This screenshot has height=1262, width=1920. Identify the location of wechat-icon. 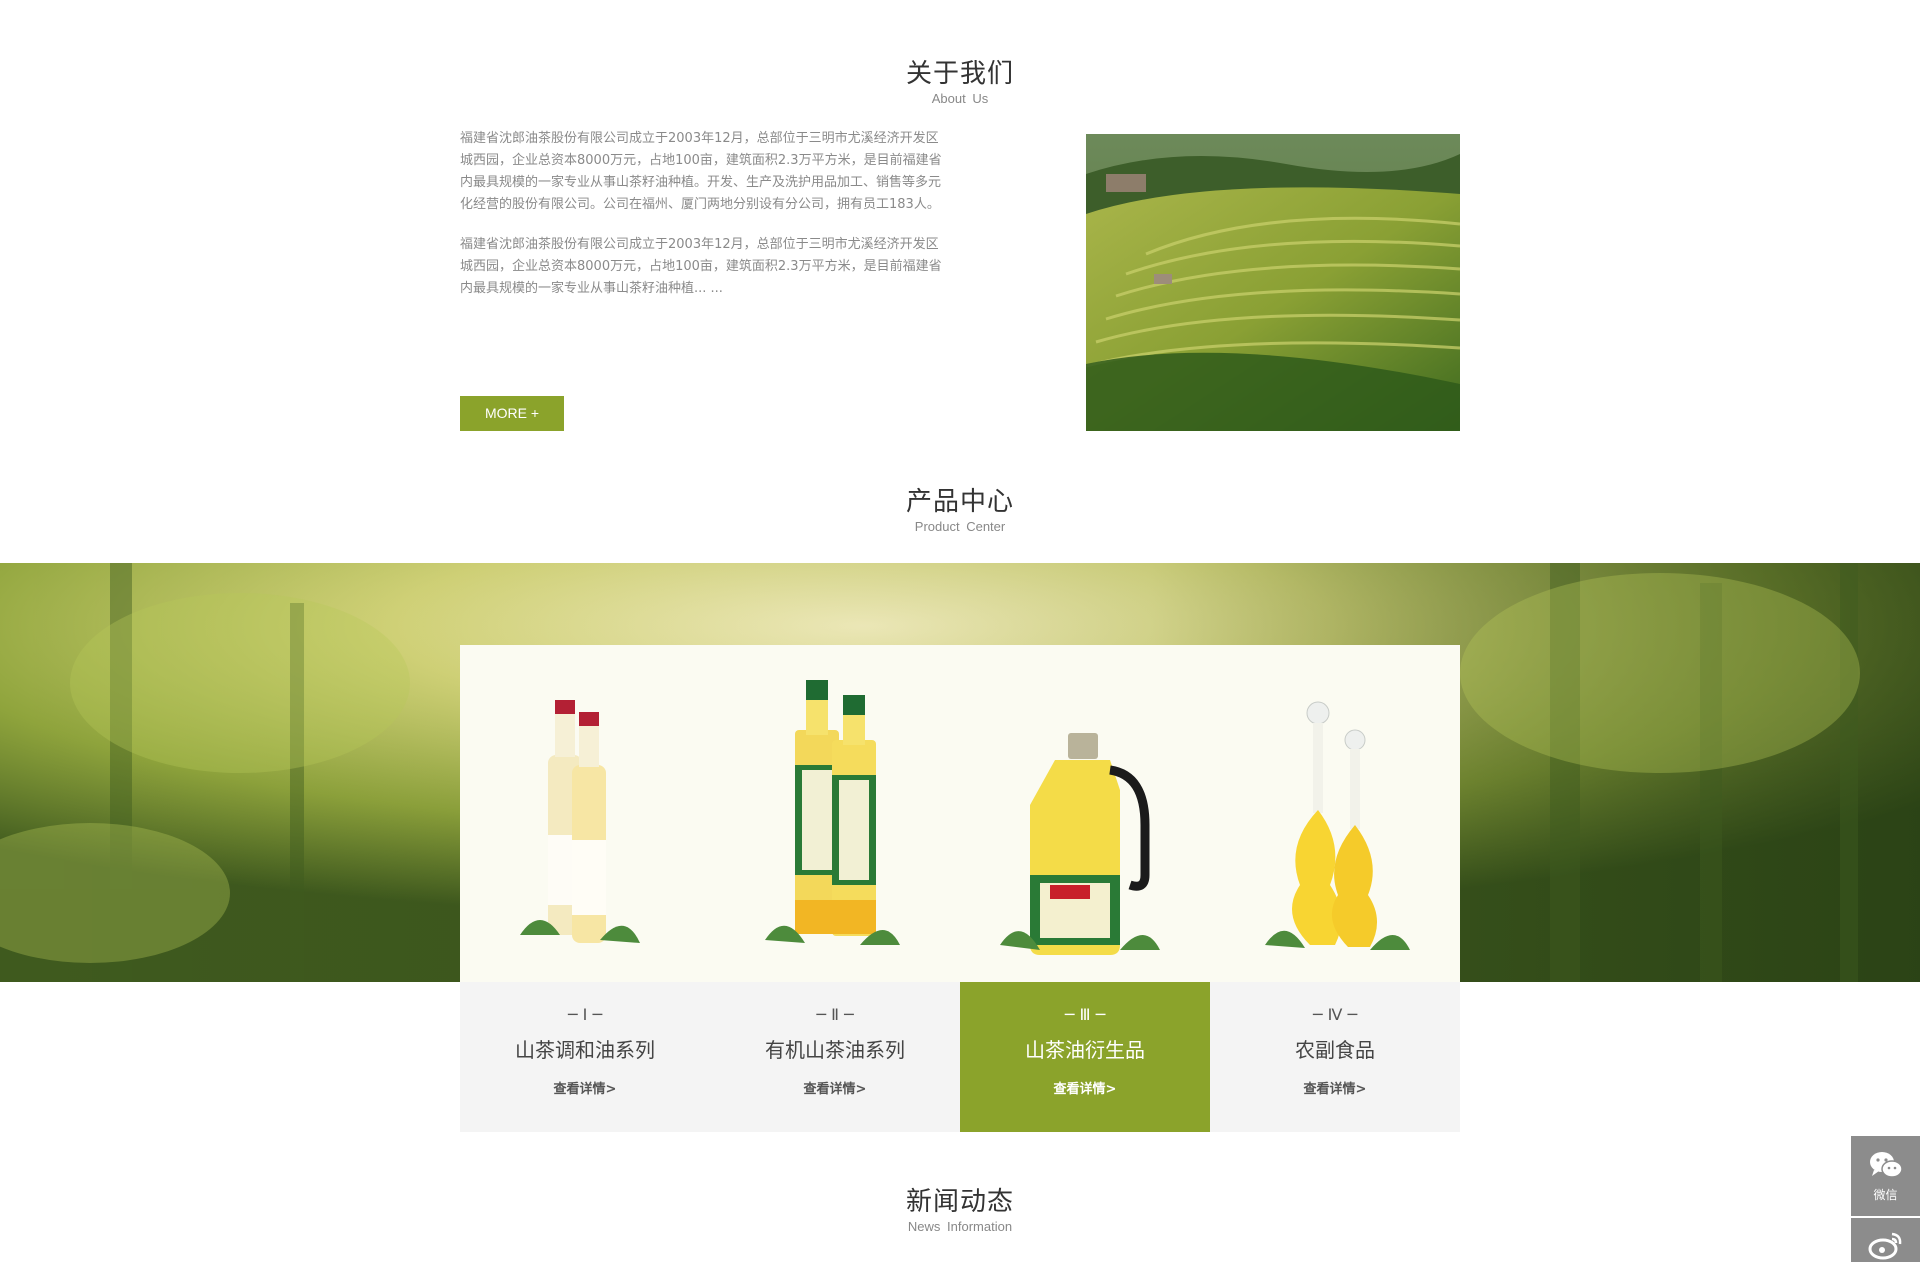
(1886, 1165).